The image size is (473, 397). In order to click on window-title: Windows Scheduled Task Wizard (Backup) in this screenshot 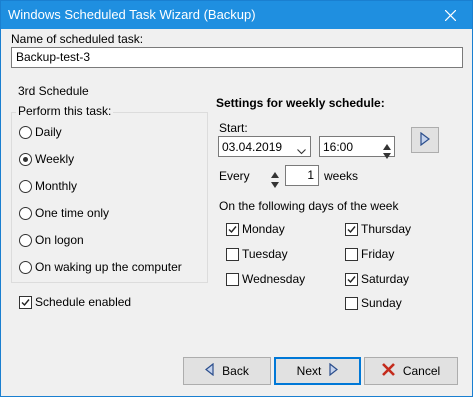, I will do `click(132, 14)`.